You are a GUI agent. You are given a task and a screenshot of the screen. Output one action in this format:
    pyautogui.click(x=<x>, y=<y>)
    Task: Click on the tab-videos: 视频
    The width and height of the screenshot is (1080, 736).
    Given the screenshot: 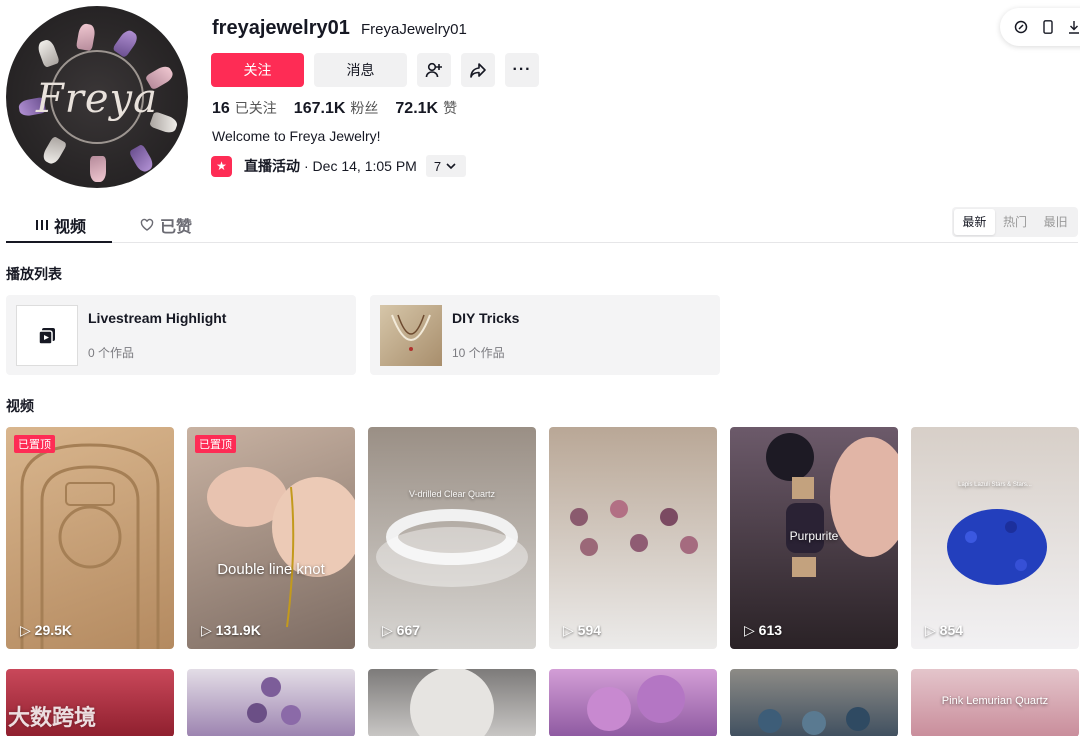 What is the action you would take?
    pyautogui.click(x=61, y=225)
    